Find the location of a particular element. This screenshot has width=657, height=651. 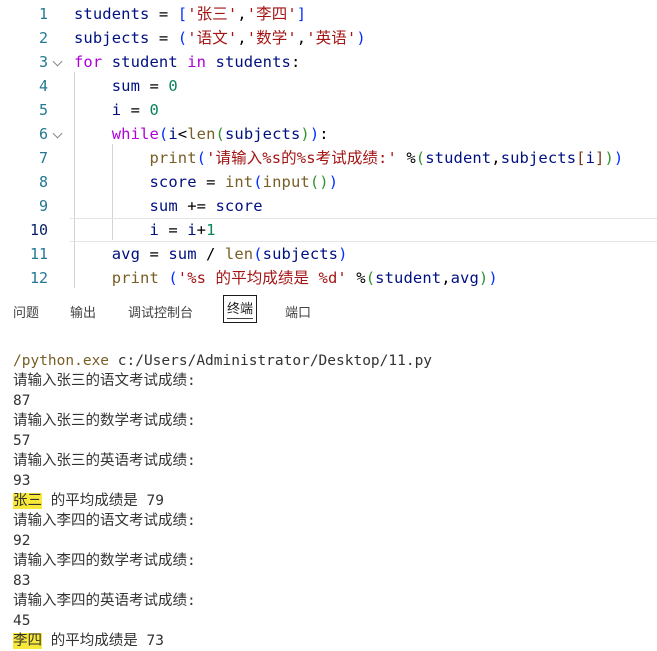

code-token: '李四' is located at coordinates (271, 14).